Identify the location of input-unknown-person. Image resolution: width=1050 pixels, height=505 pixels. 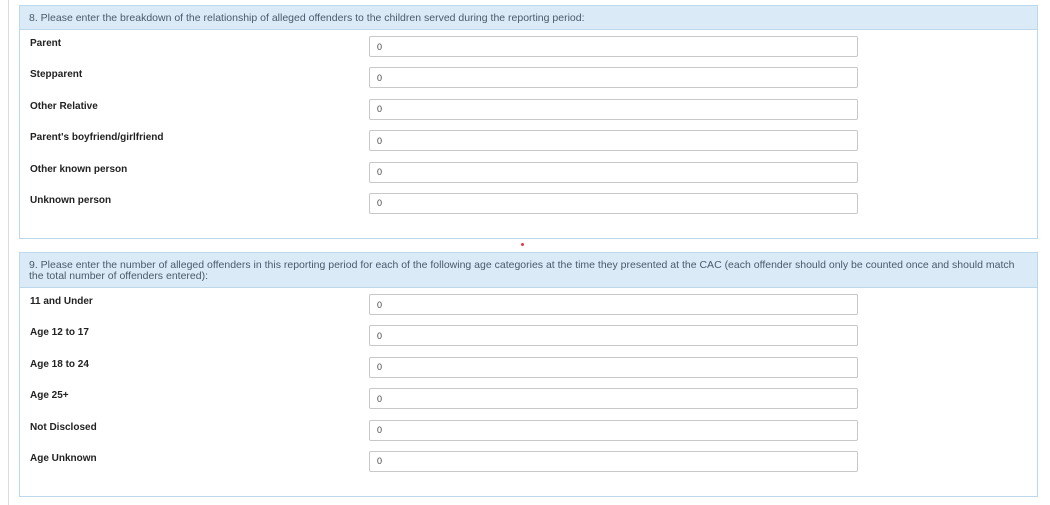
(613, 203).